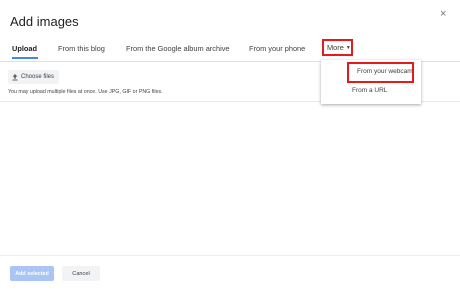  What do you see at coordinates (443, 14) in the screenshot?
I see `close-icon: ×` at bounding box center [443, 14].